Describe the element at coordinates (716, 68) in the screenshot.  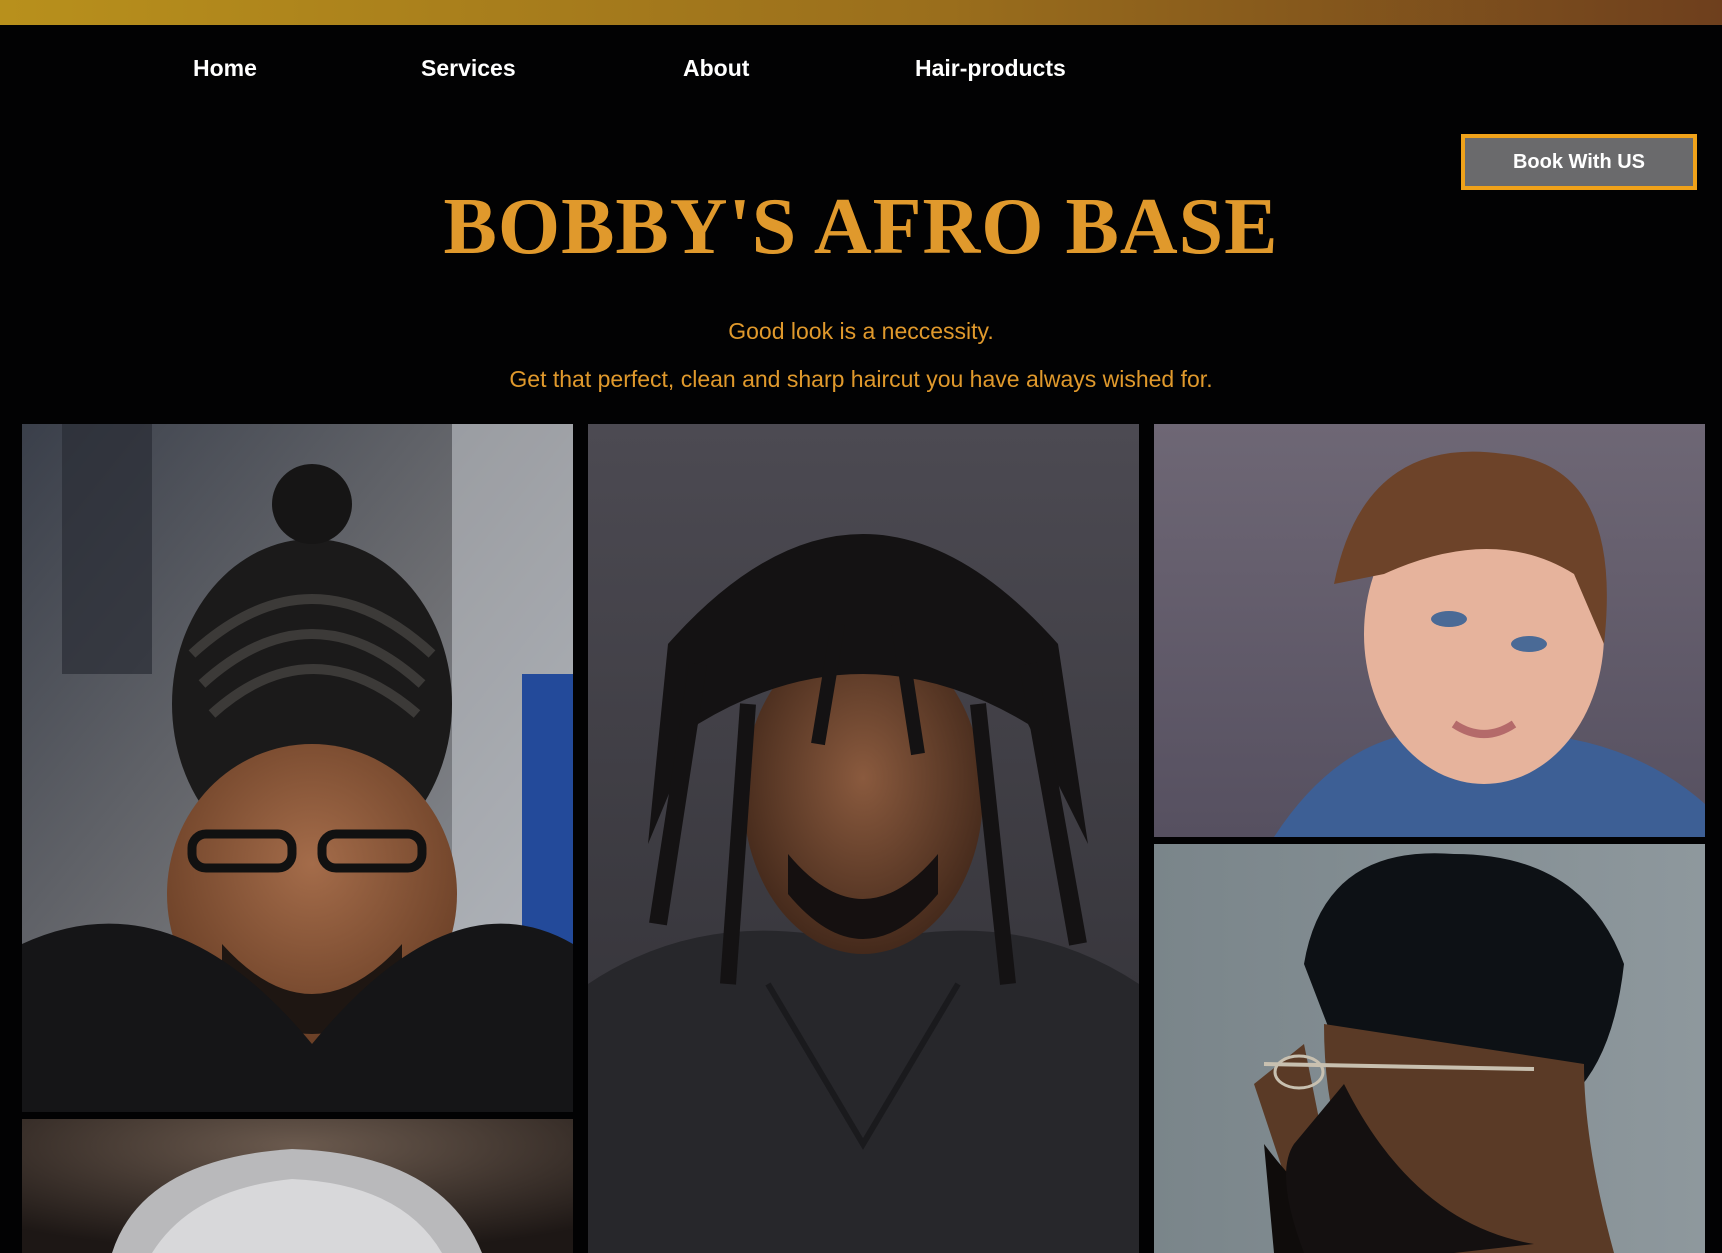
I see `nav-link-about: About` at that location.